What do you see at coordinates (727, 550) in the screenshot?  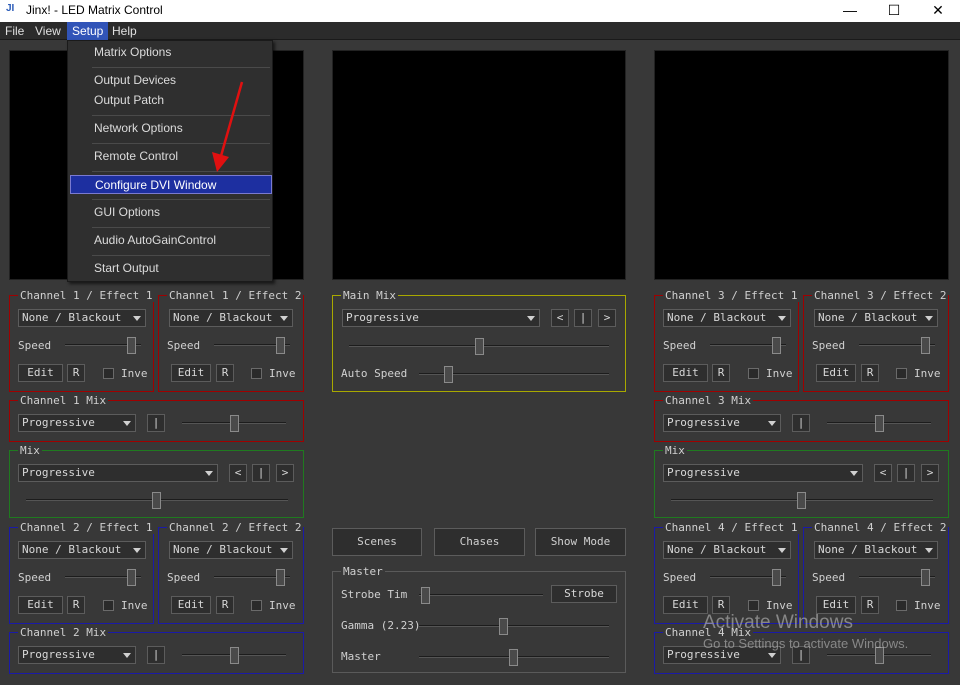 I see `ch4-effect1-combo: None / Blackout` at bounding box center [727, 550].